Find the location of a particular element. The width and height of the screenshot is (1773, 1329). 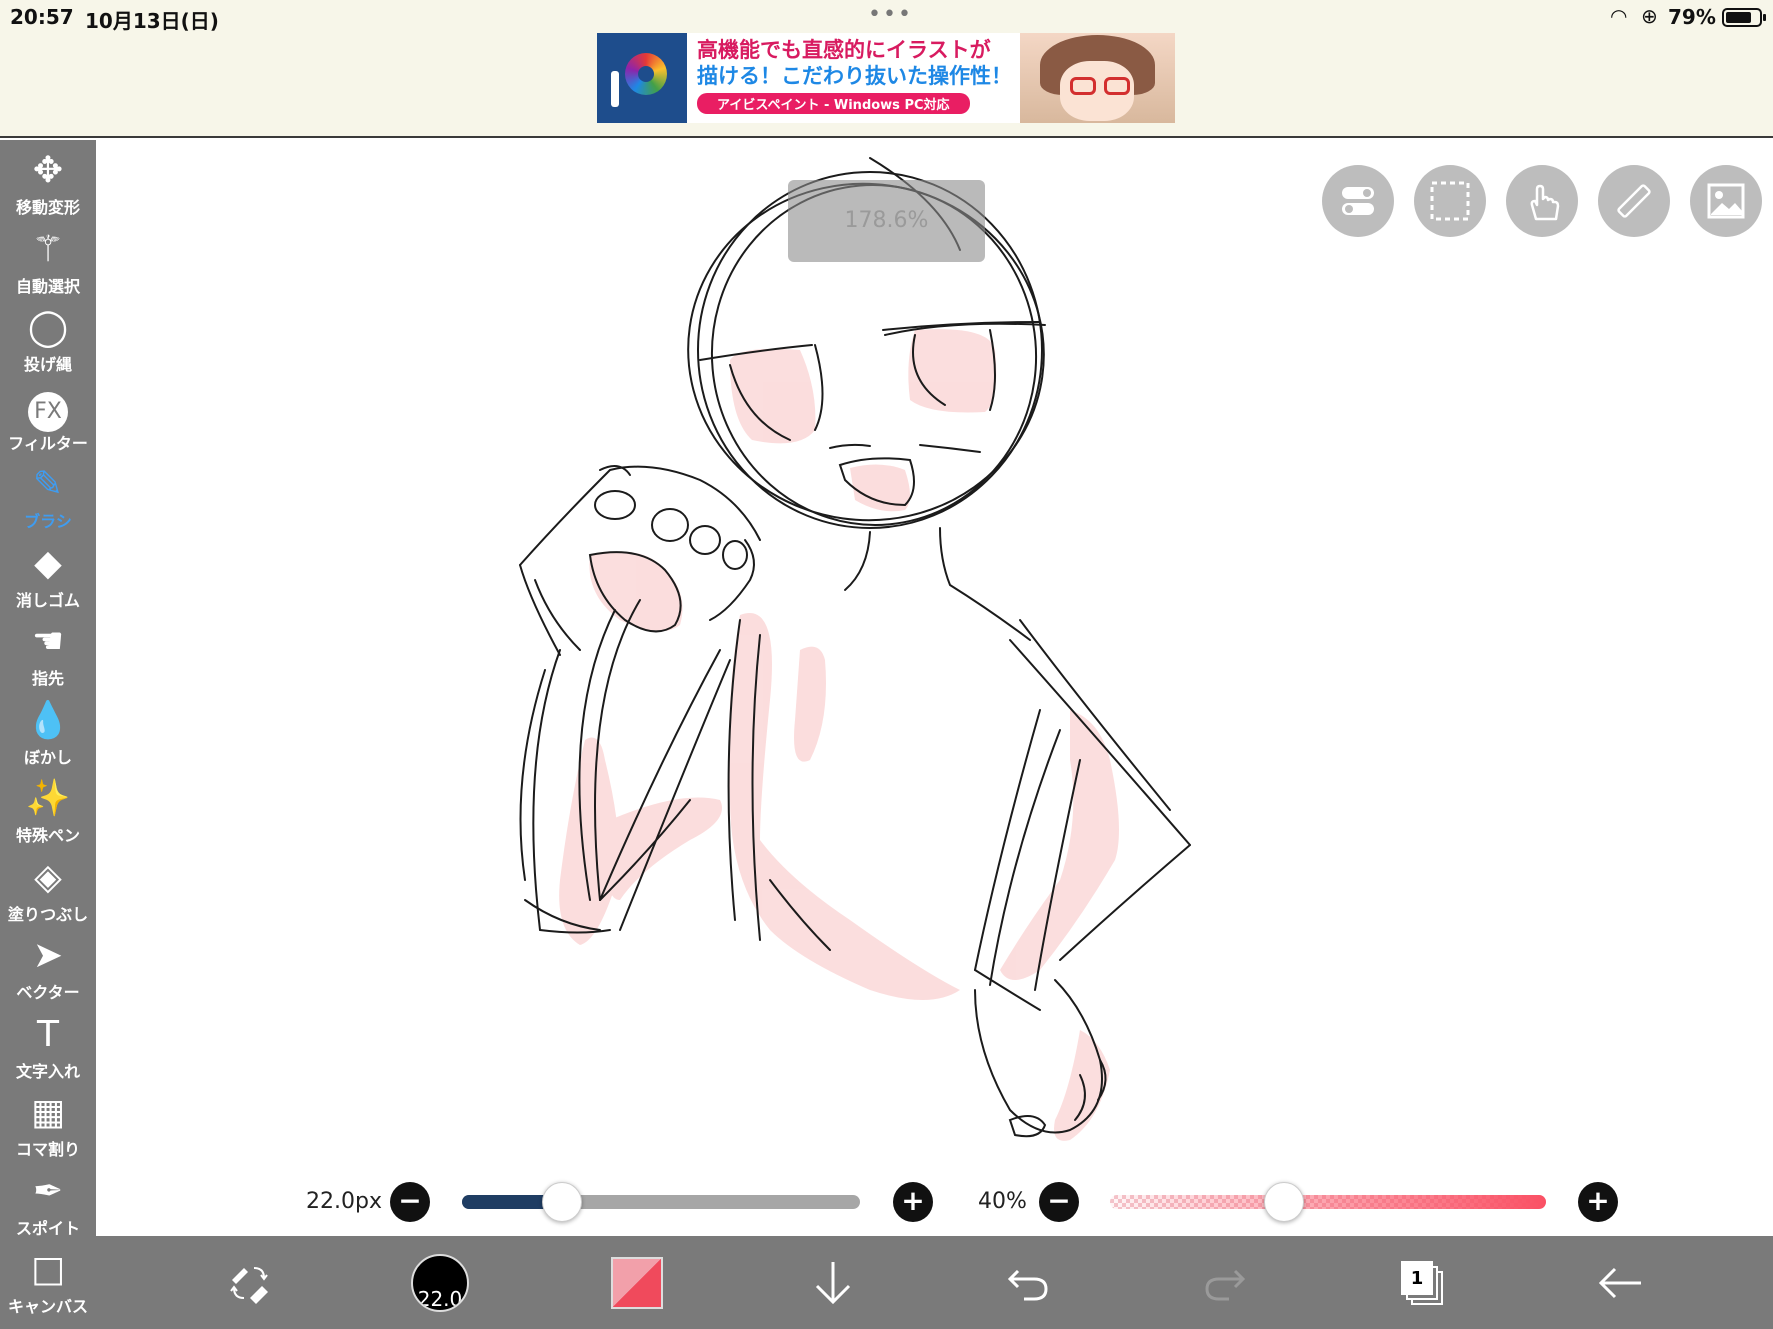

multitask-dots-icon: ••• is located at coordinates (890, 14).